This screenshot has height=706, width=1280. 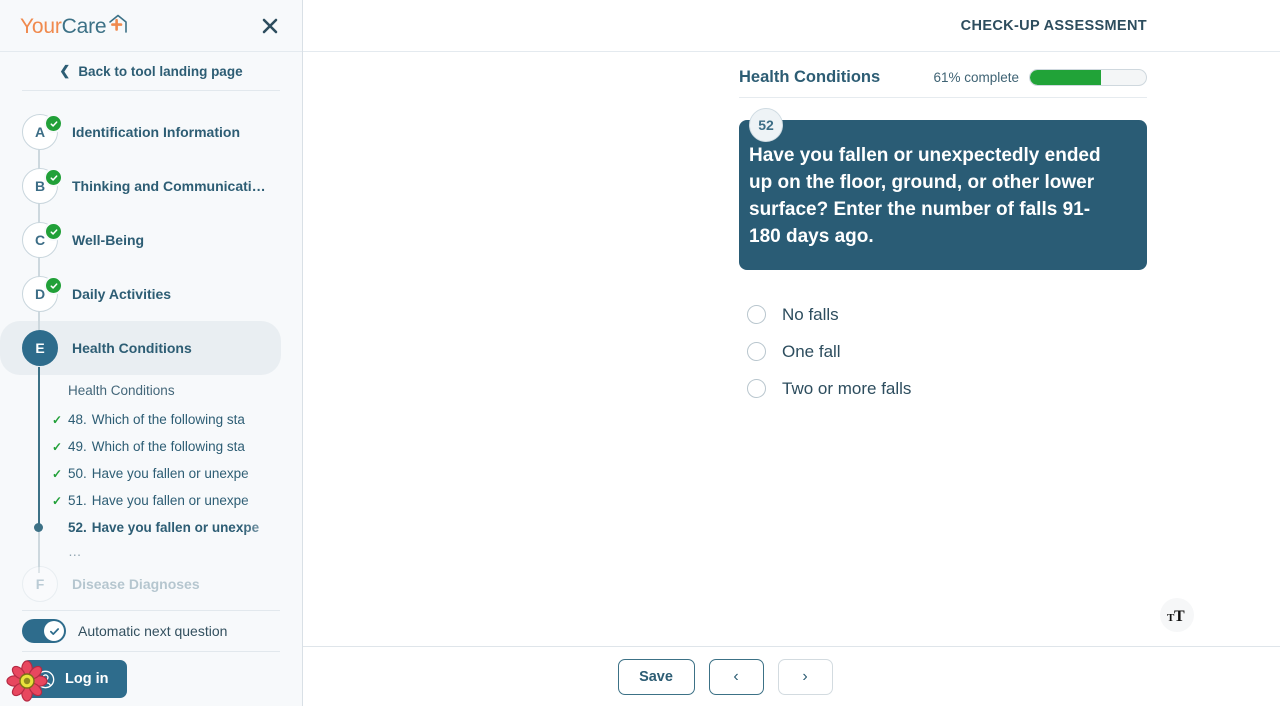 What do you see at coordinates (40, 584) in the screenshot?
I see `step-bubble: F` at bounding box center [40, 584].